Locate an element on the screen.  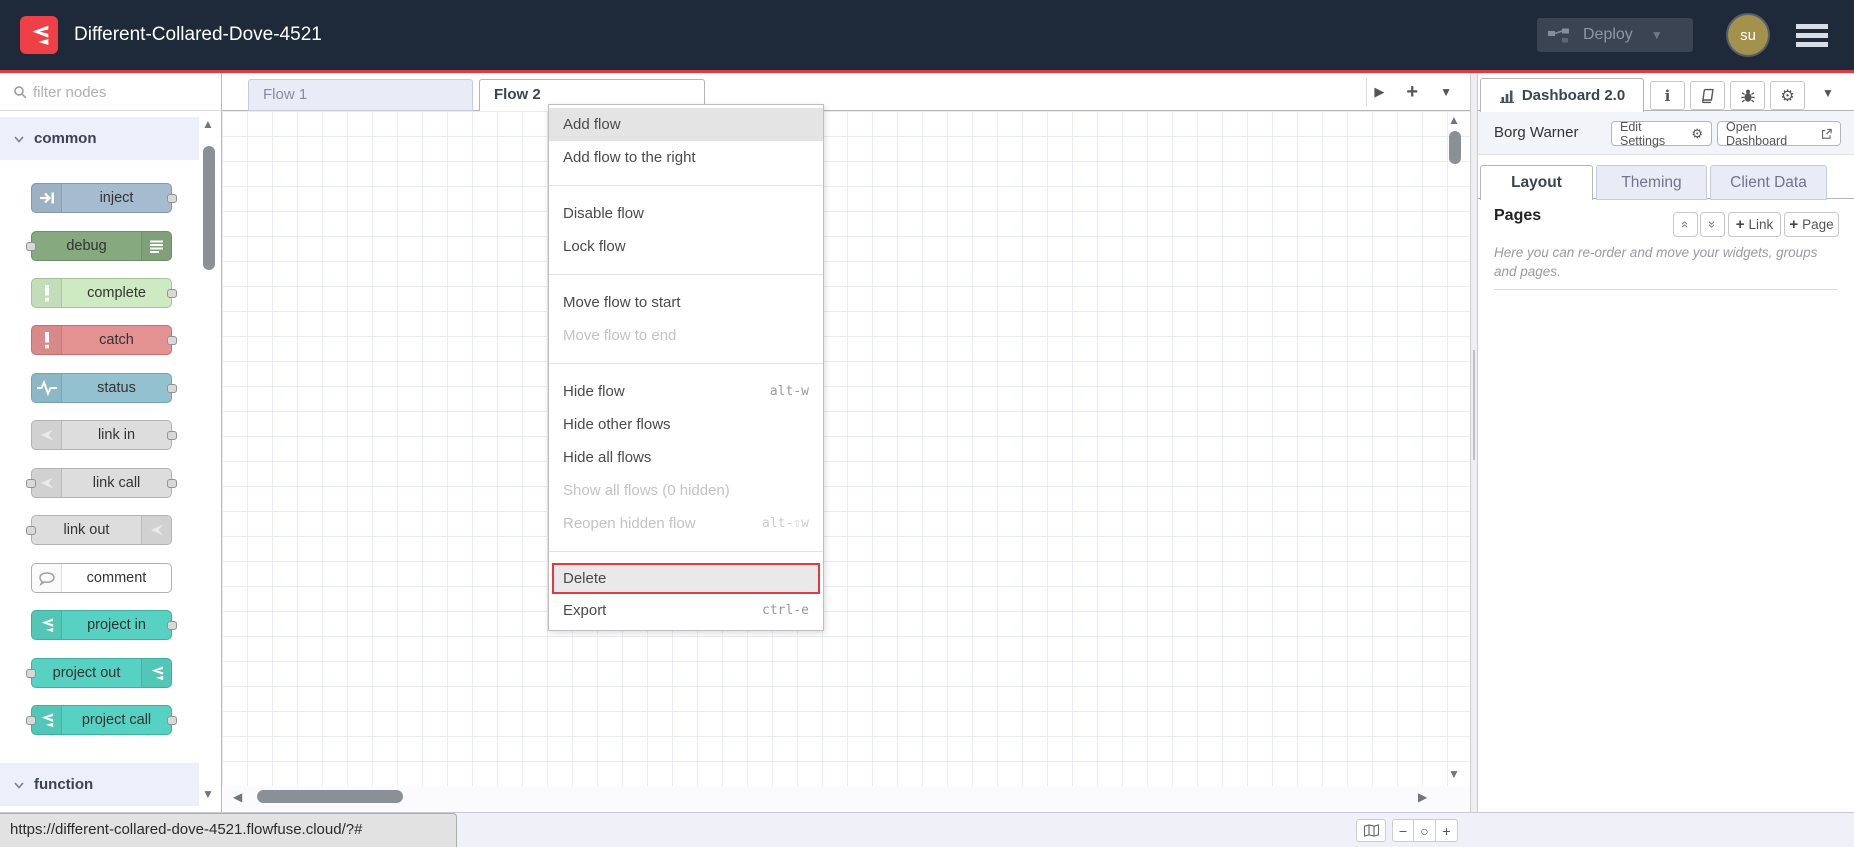
edit-settings-label: Edit Settings is located at coordinates (1643, 133).